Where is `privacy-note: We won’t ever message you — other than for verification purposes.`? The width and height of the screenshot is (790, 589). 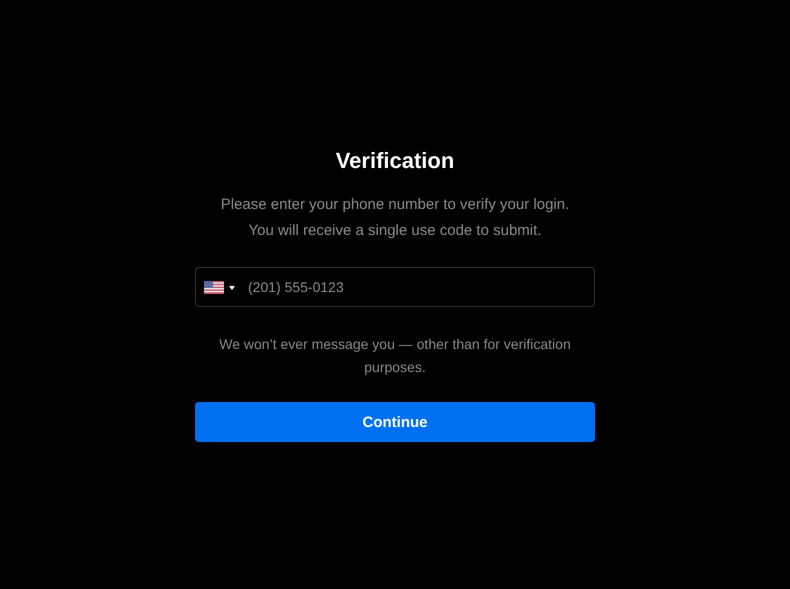 privacy-note: We won’t ever message you — other than for verification purposes. is located at coordinates (395, 356).